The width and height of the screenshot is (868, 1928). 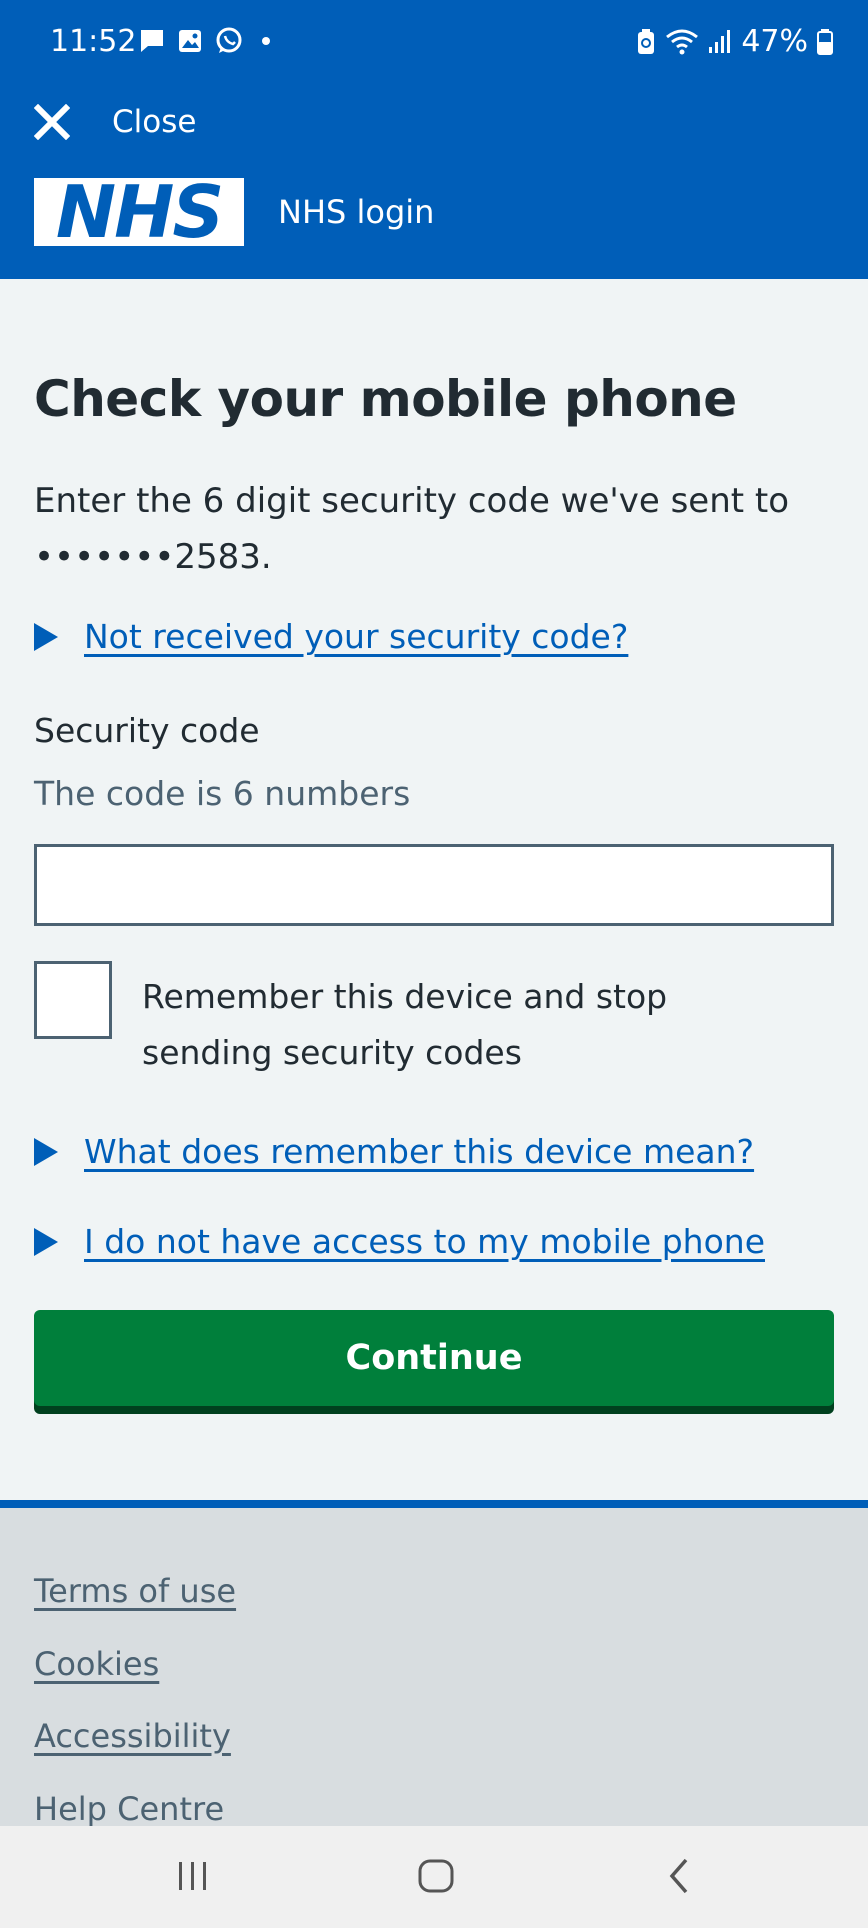 I want to click on continue-button: Continue, so click(x=434, y=1358).